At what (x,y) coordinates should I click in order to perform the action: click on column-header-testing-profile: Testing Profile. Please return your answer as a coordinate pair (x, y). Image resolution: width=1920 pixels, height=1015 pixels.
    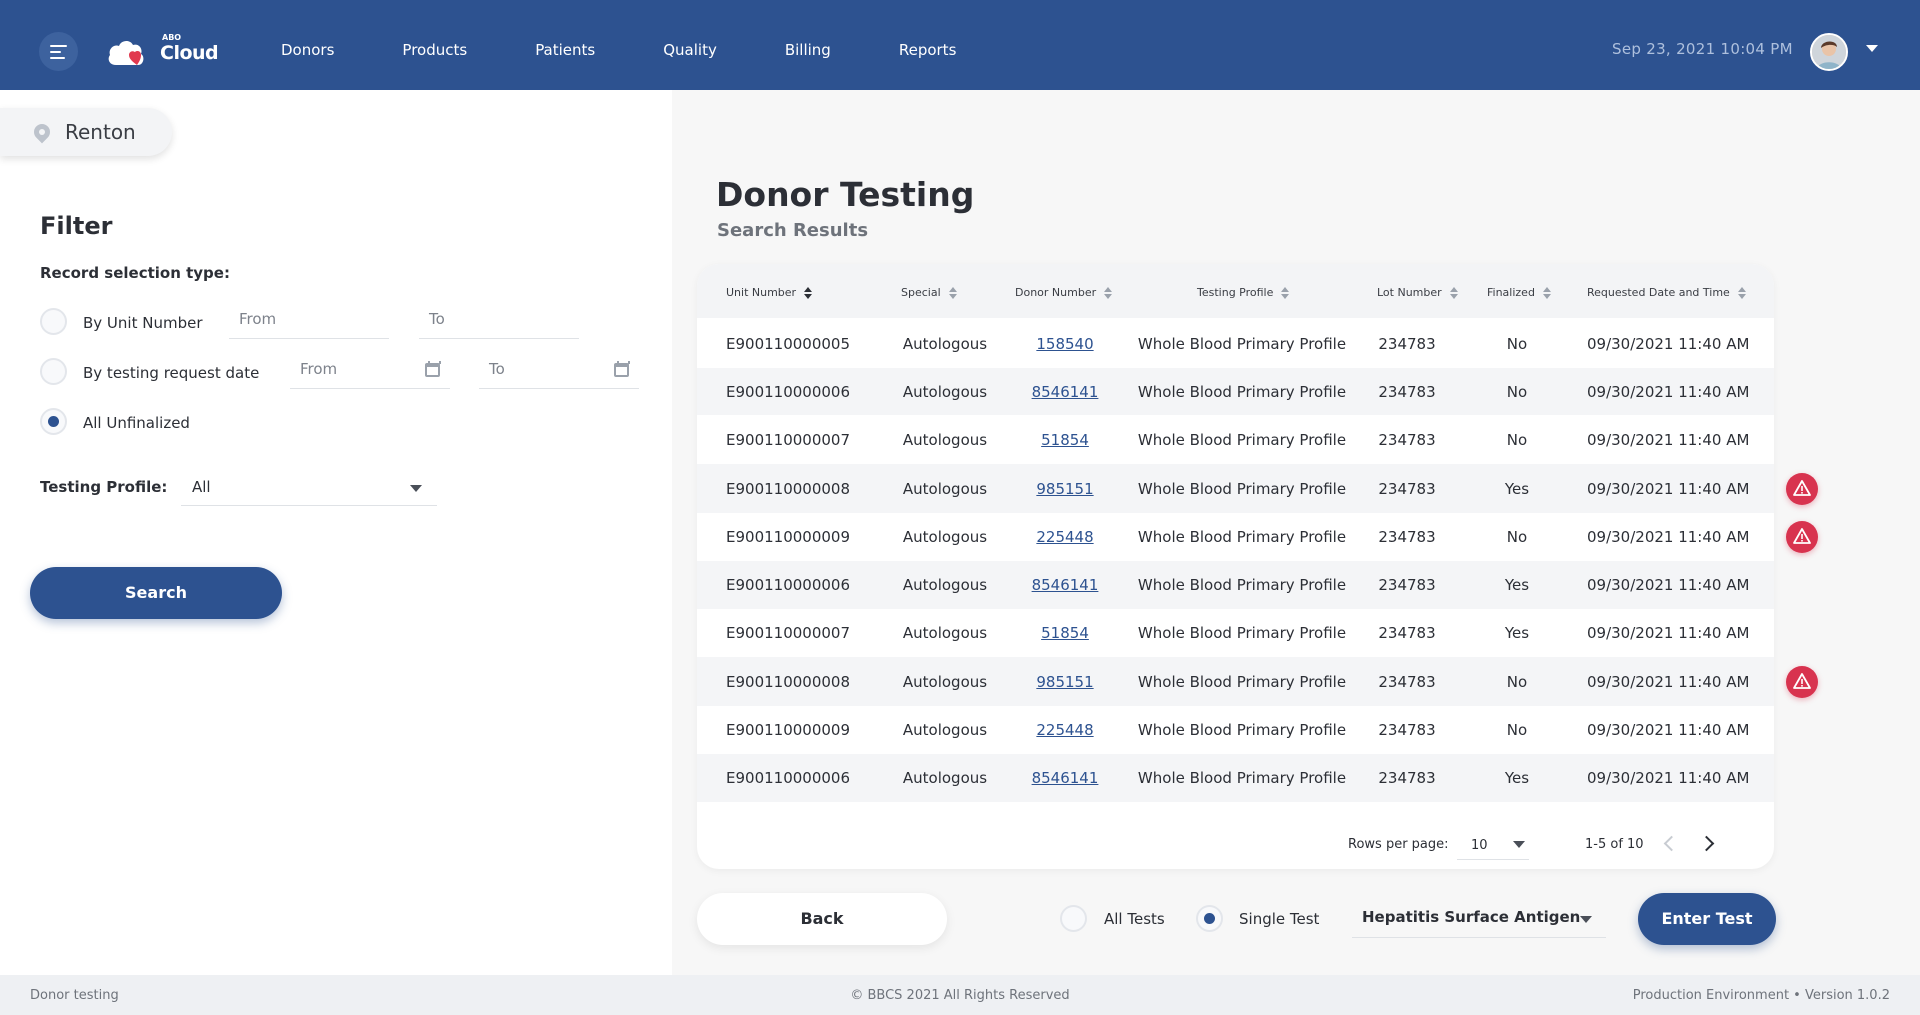
    Looking at the image, I should click on (1243, 292).